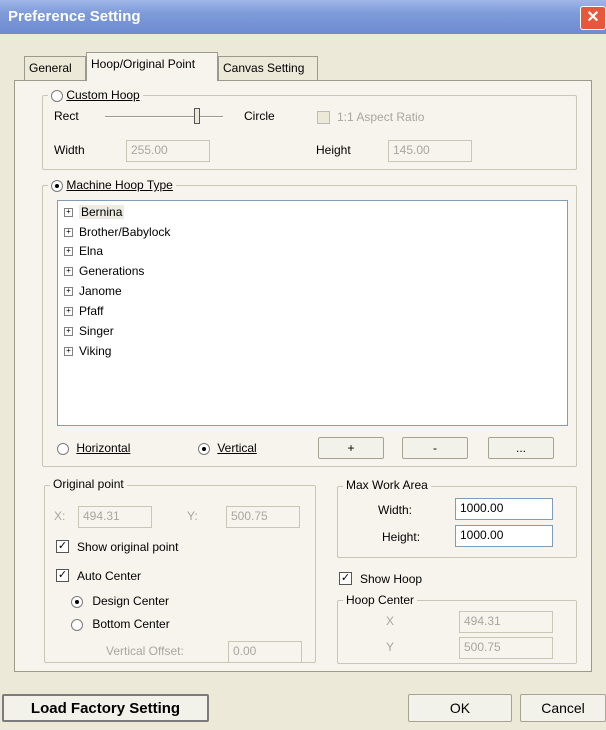  I want to click on aspect-ratio-label: 1:1 Aspect Ratio, so click(381, 117).